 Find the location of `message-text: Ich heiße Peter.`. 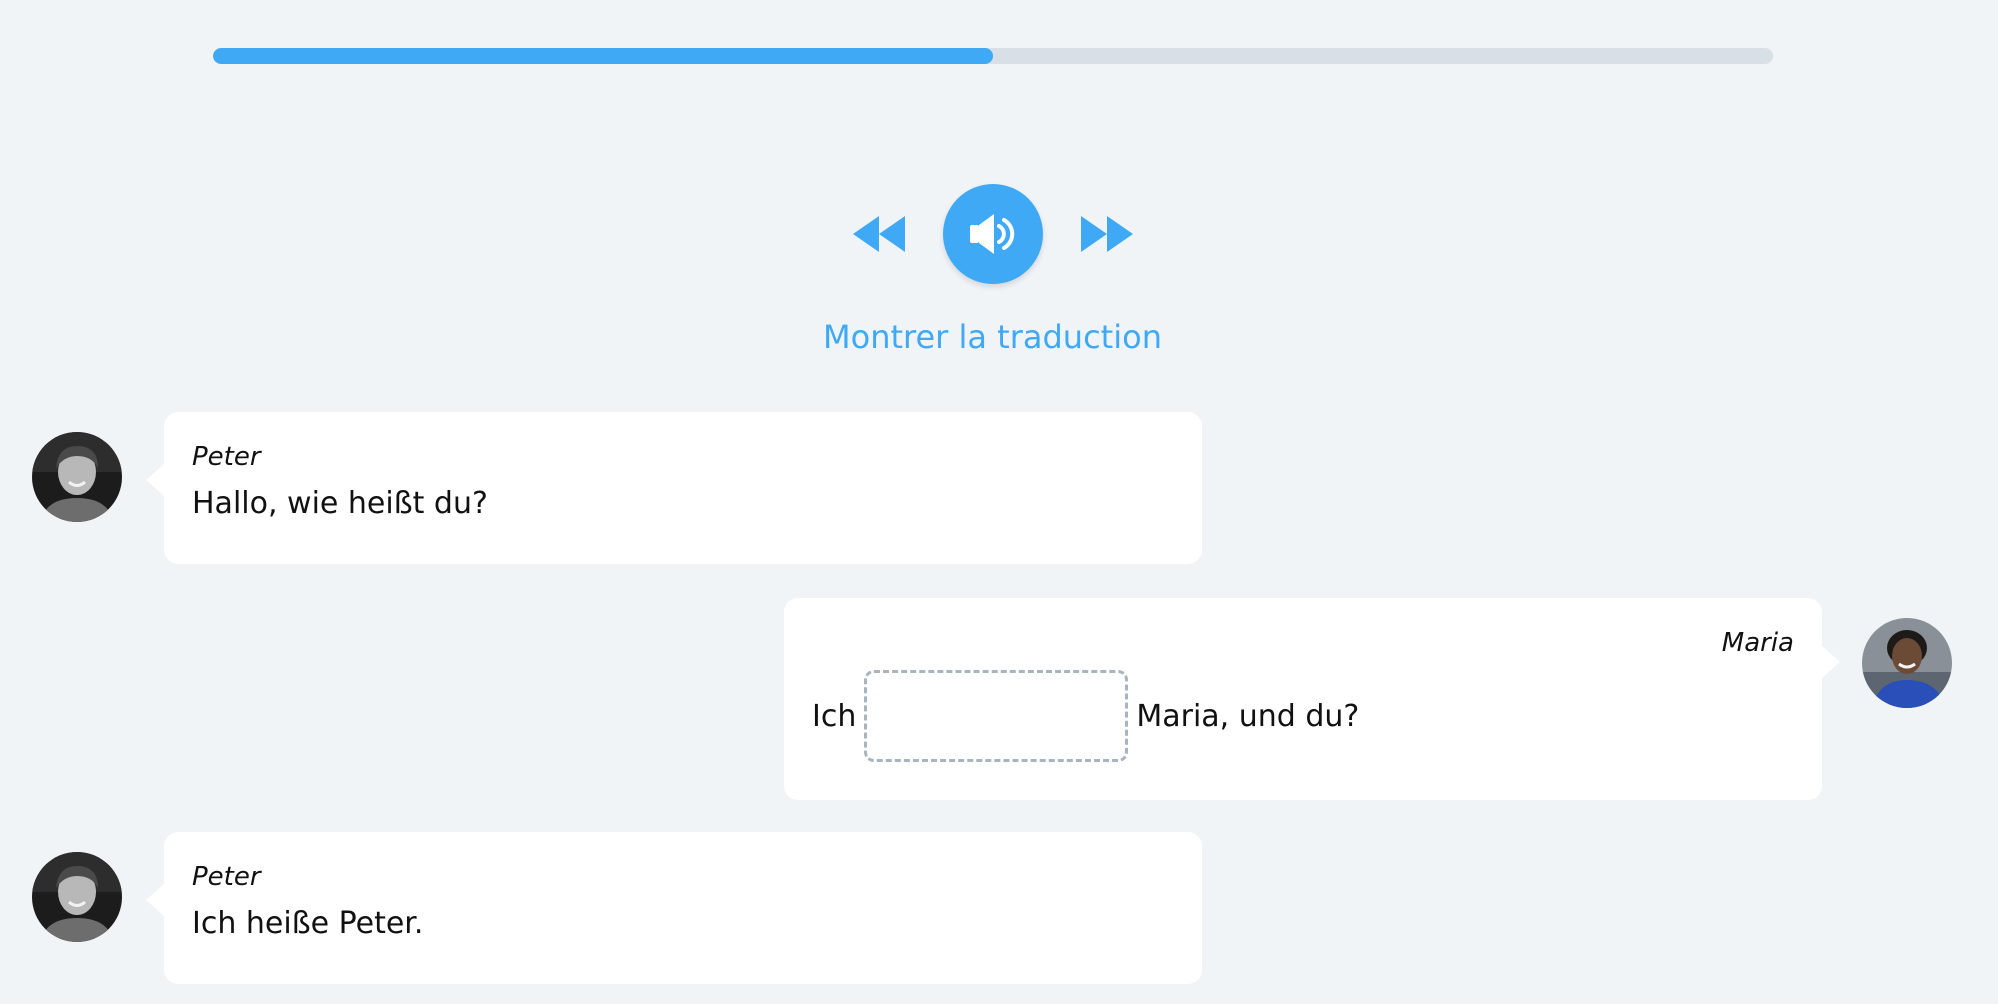

message-text: Ich heiße Peter. is located at coordinates (308, 923).